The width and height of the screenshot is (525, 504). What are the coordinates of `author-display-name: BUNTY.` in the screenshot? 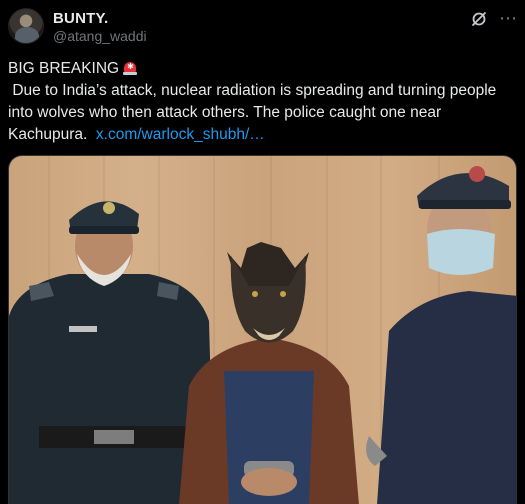 It's located at (80, 18).